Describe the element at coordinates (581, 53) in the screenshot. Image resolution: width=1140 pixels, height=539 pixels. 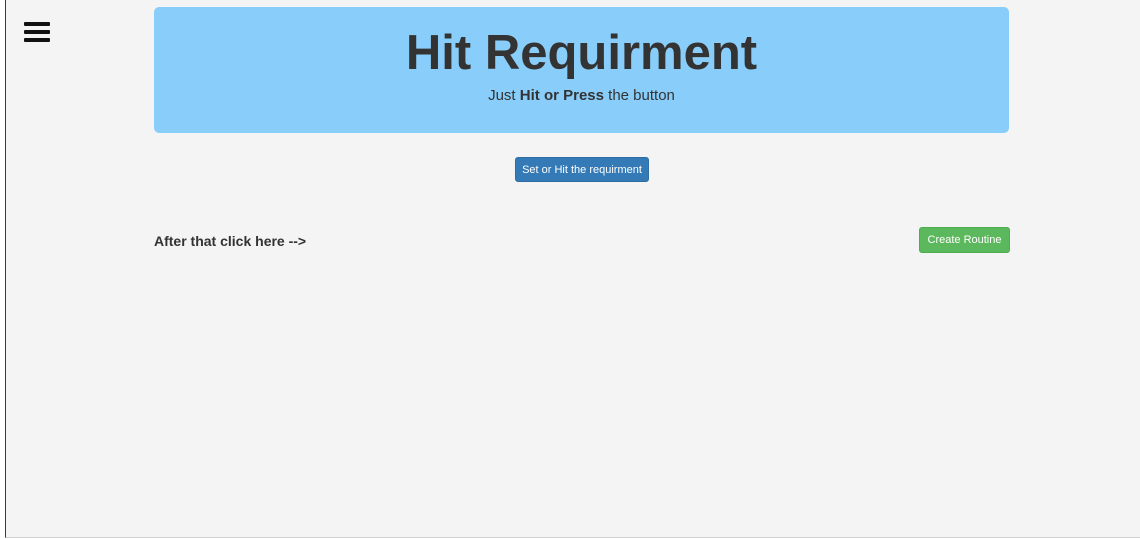
I see `page-title: Hit Requirment` at that location.